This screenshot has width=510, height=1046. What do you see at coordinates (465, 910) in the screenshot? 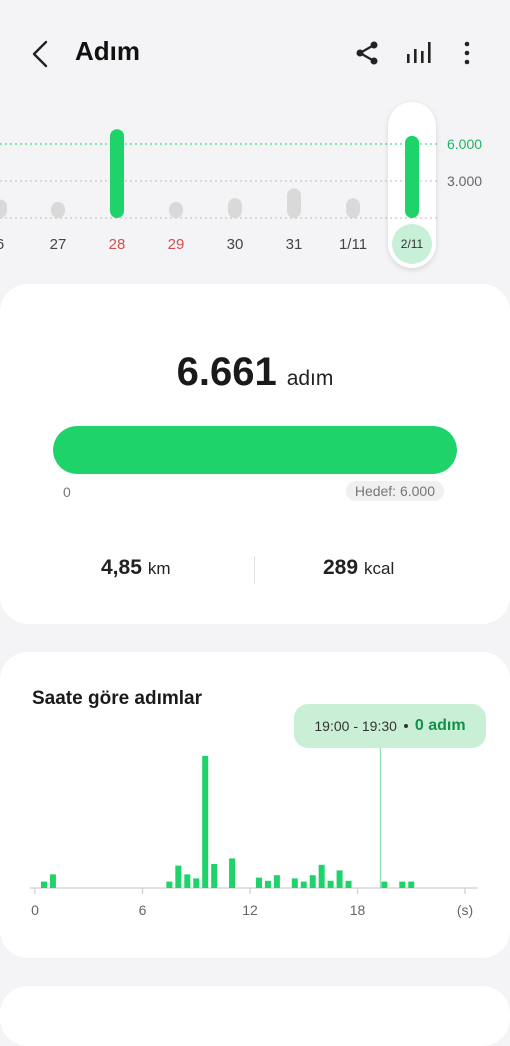
I see `x-tick-label: (s)` at bounding box center [465, 910].